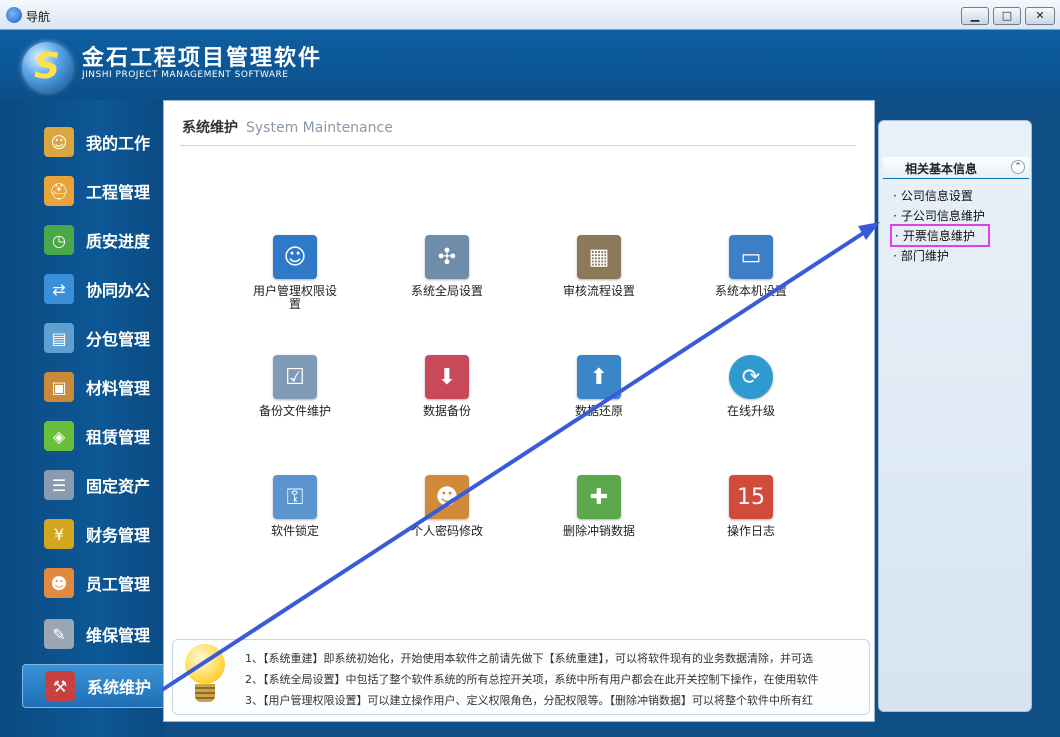  I want to click on sidebar-item-my-work: ☺ 我的工作, so click(94, 142).